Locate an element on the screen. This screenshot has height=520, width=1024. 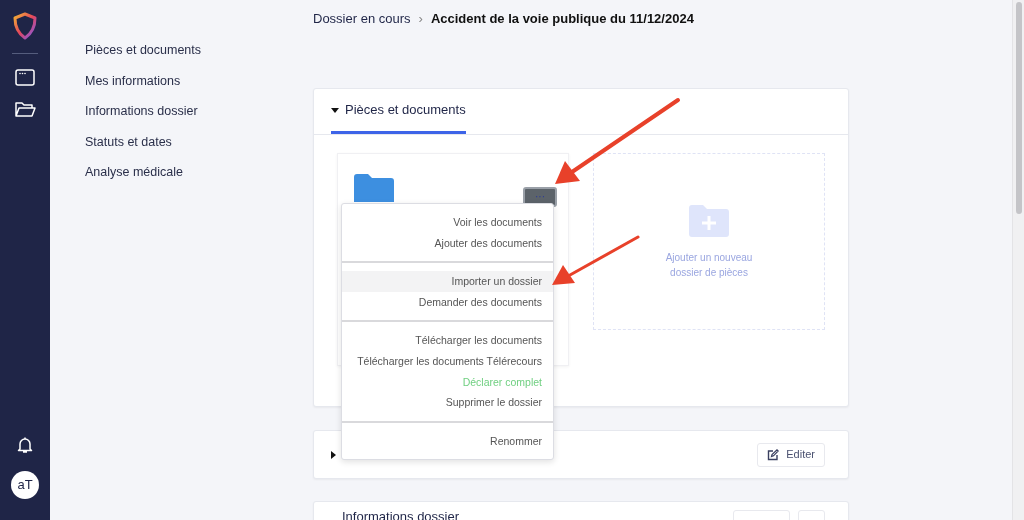
menu-item: Télécharger les documents Télérecours is located at coordinates (447, 361).